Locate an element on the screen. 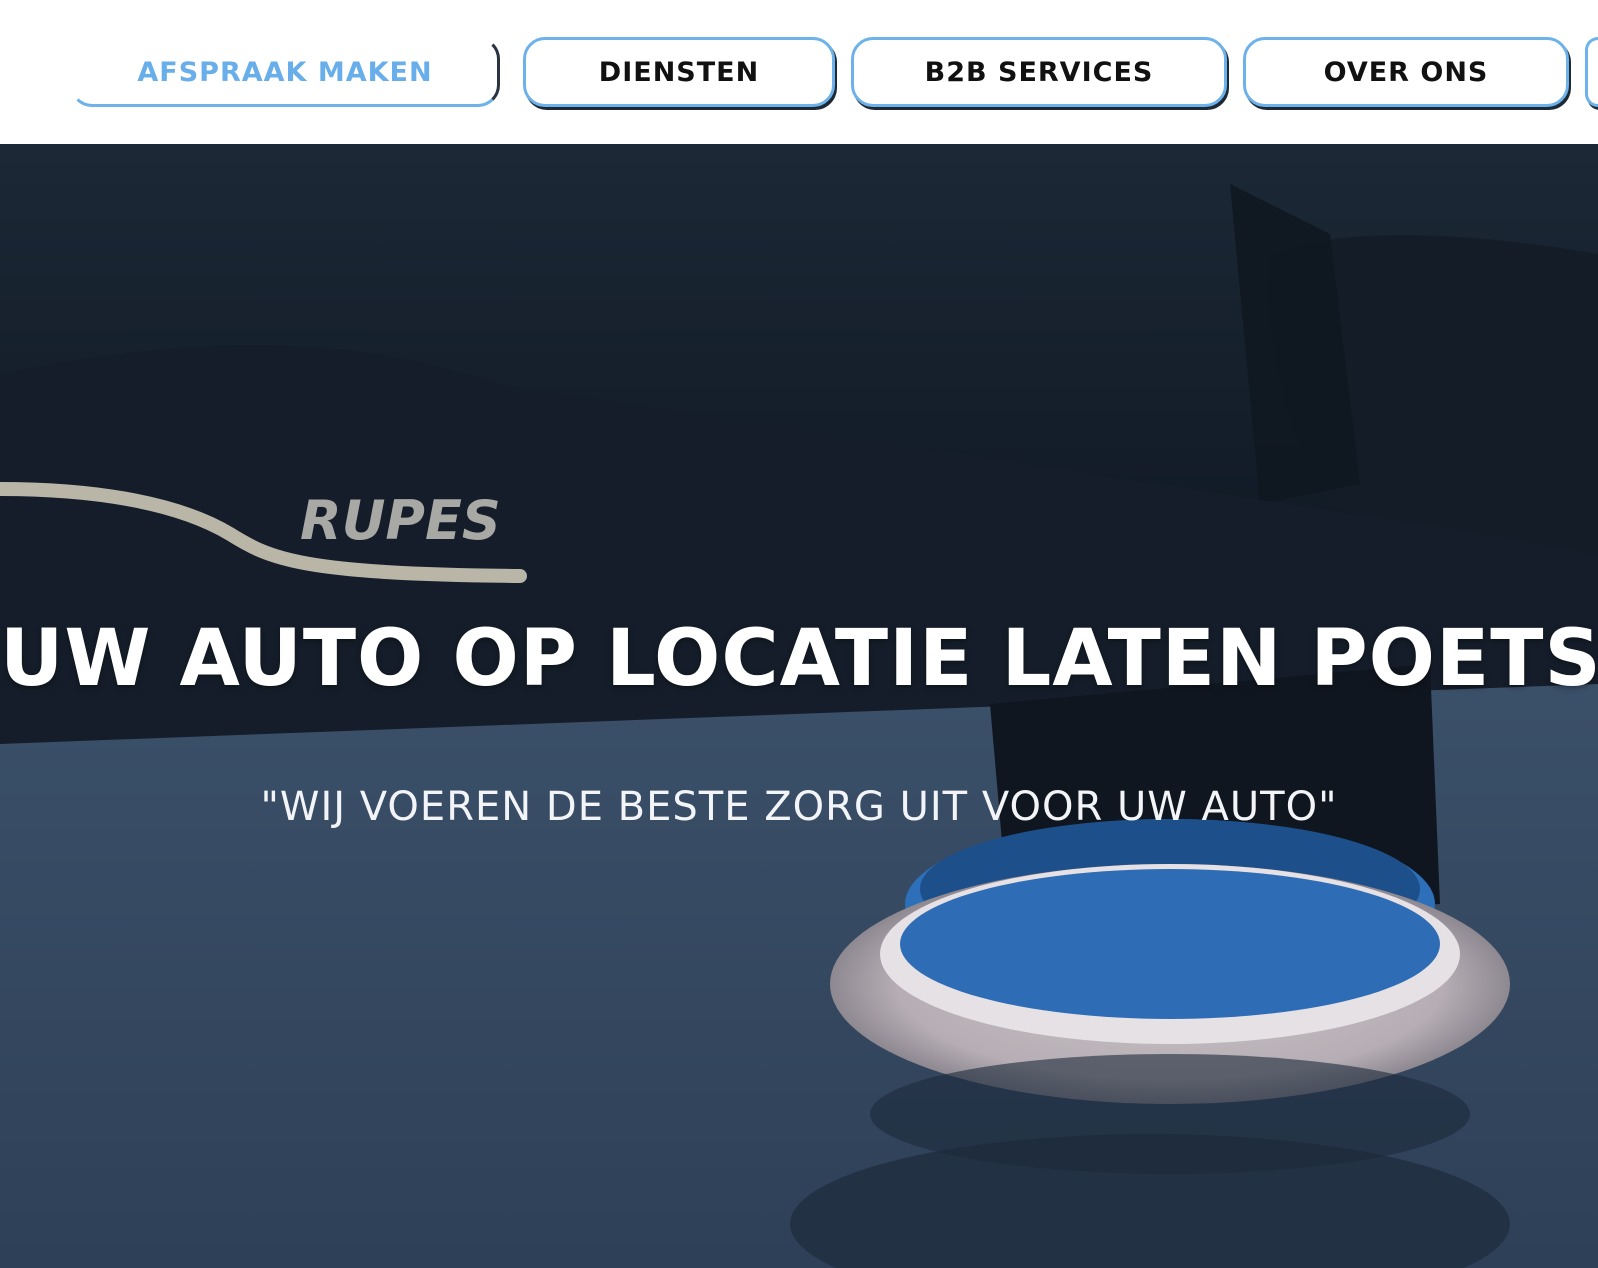 This screenshot has width=1598, height=1268. nav-button-overflow is located at coordinates (1591, 72).